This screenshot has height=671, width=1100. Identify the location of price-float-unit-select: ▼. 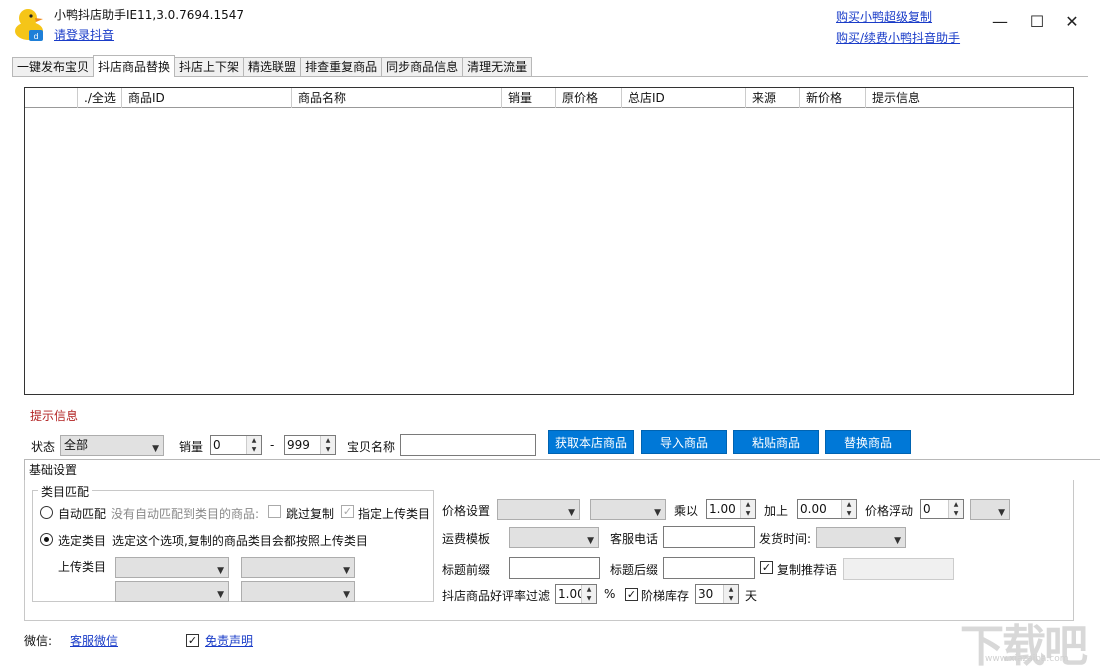
(990, 509).